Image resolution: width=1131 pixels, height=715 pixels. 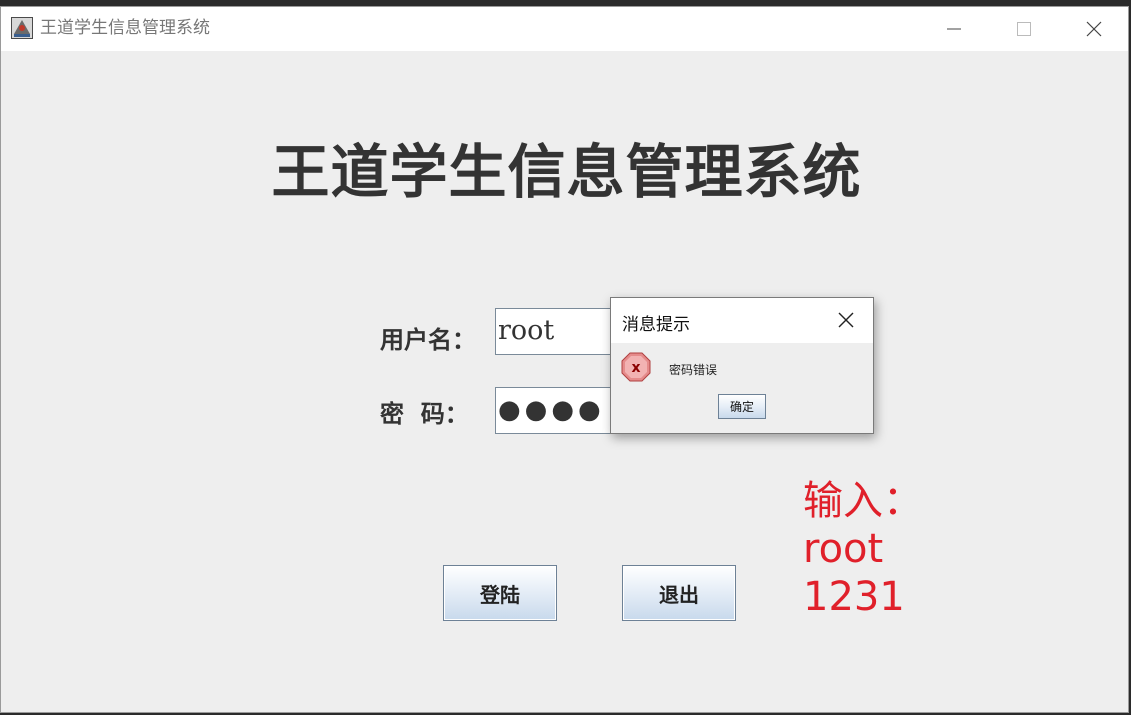 What do you see at coordinates (742, 365) in the screenshot?
I see `message-dialog: 消息提示 x 密码错误 确定` at bounding box center [742, 365].